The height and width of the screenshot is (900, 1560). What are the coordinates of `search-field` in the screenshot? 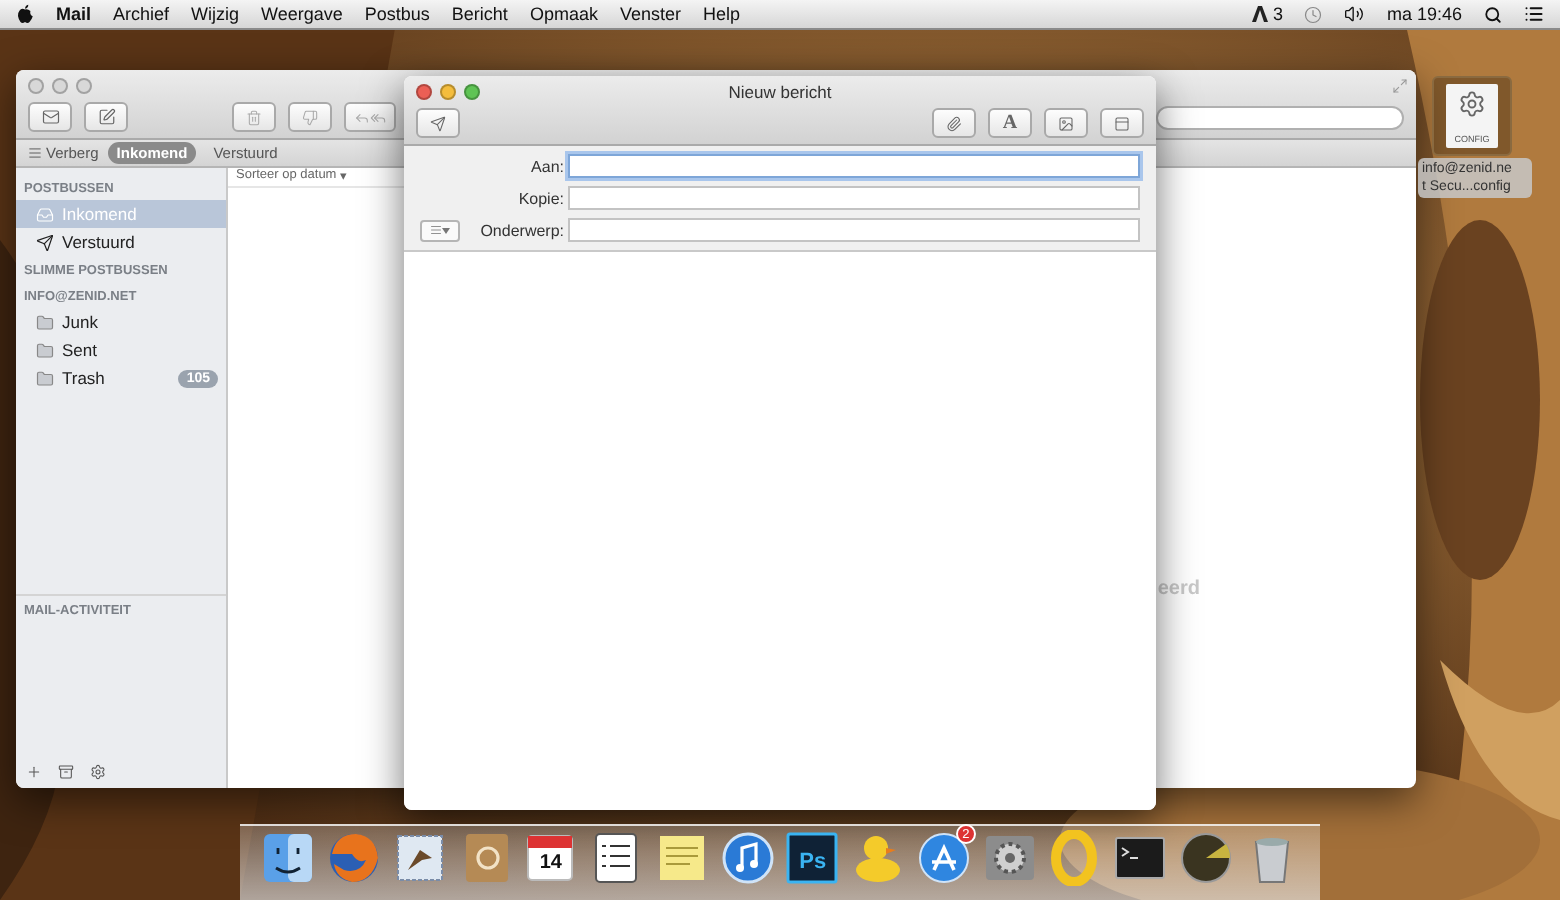 It's located at (1280, 117).